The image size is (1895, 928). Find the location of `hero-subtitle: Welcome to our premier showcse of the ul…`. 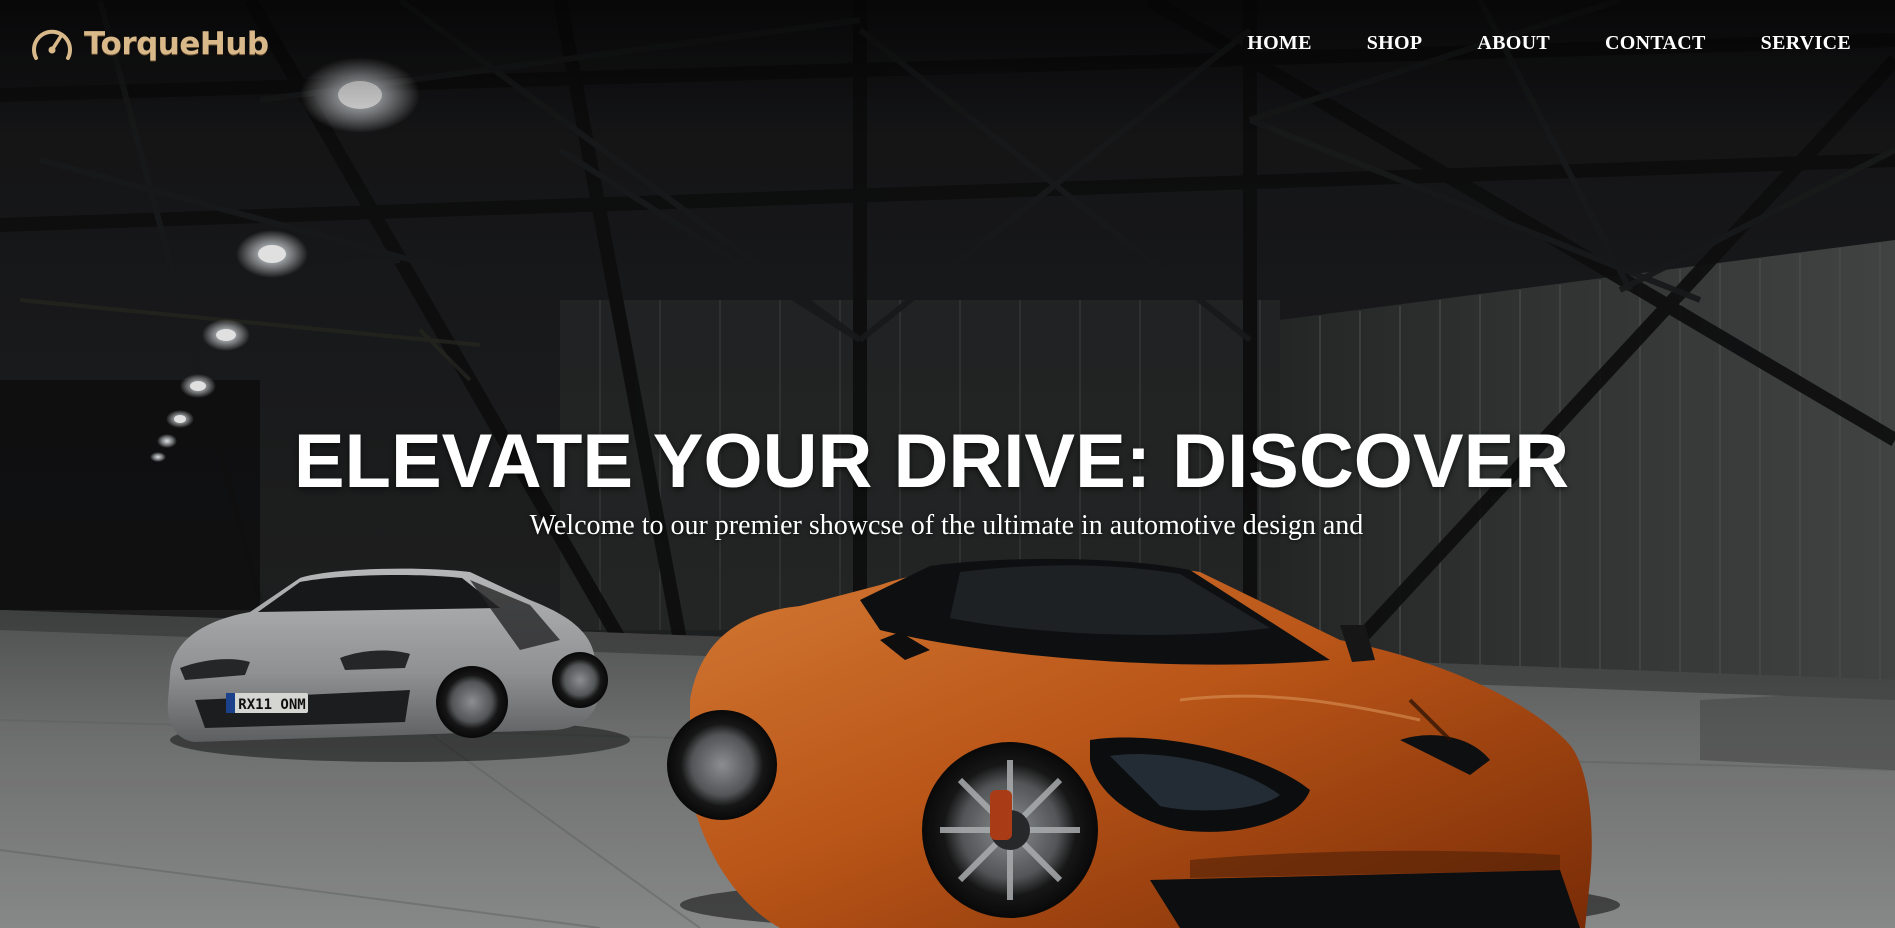

hero-subtitle: Welcome to our premier showcse of the ul… is located at coordinates (946, 525).